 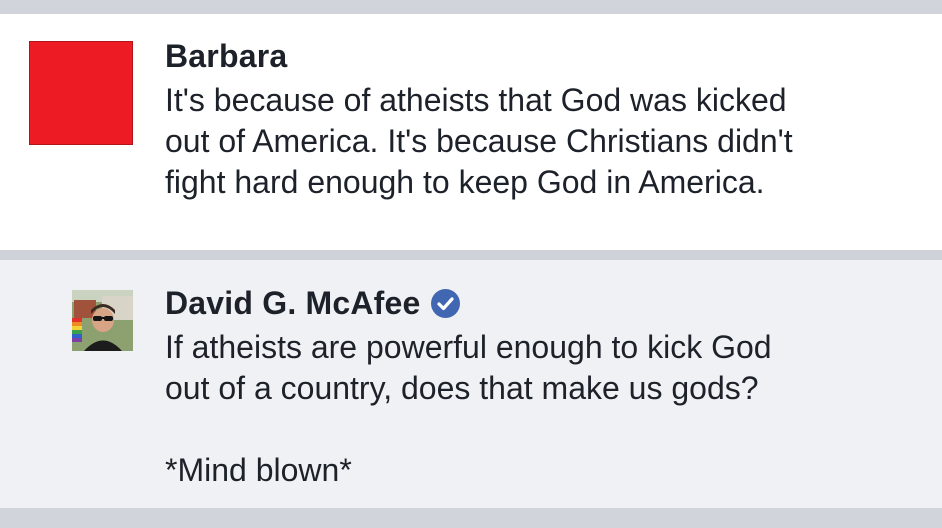 I want to click on reply-author-name: David G. McAfee, so click(x=293, y=303).